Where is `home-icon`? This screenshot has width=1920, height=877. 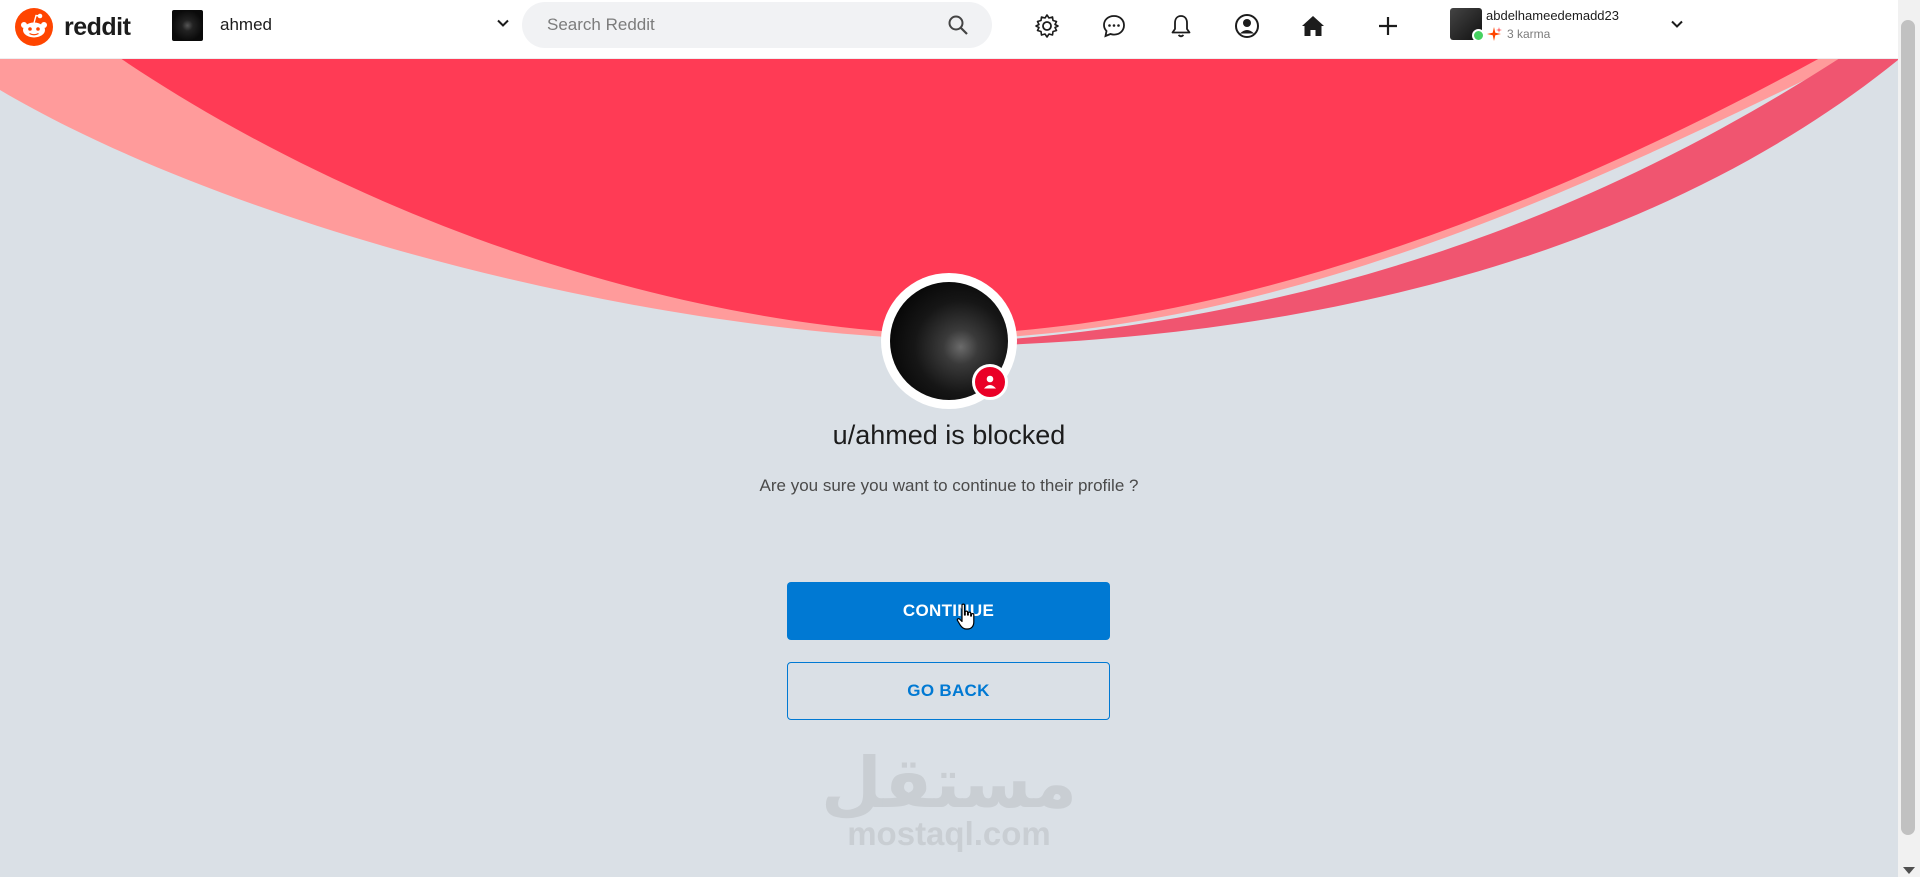 home-icon is located at coordinates (1313, 26).